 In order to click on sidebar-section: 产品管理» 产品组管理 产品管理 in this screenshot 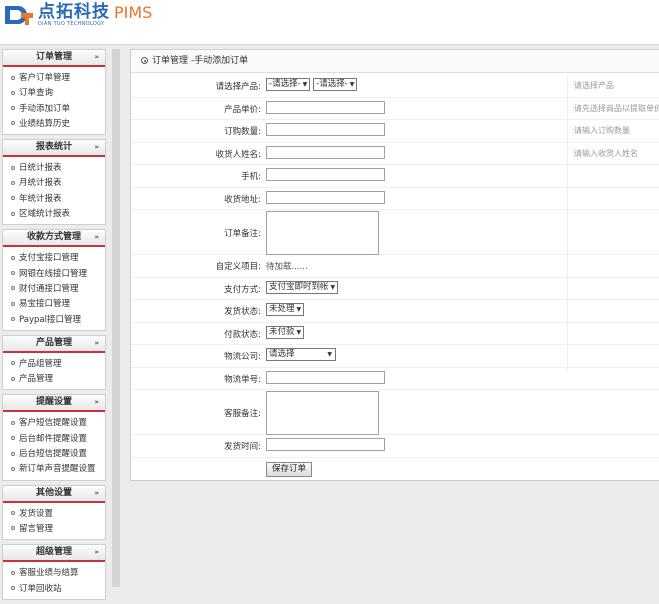, I will do `click(54, 362)`.